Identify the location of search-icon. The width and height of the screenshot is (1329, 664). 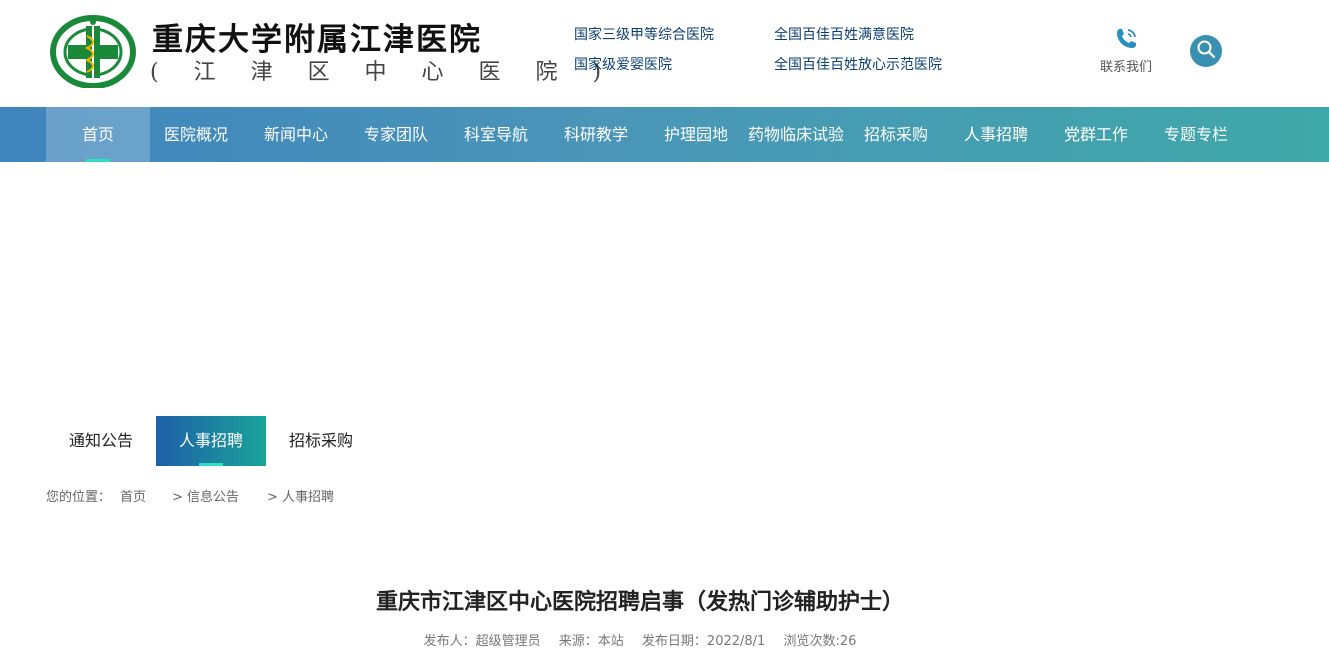
(1206, 51).